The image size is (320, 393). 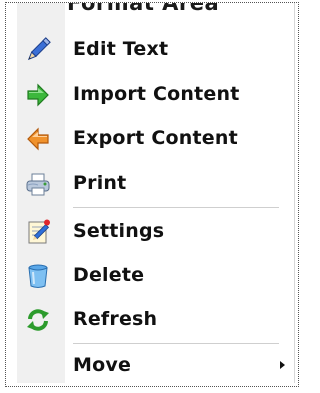 What do you see at coordinates (143, 9) in the screenshot?
I see `cutoff-menu-item-label: Format Area` at bounding box center [143, 9].